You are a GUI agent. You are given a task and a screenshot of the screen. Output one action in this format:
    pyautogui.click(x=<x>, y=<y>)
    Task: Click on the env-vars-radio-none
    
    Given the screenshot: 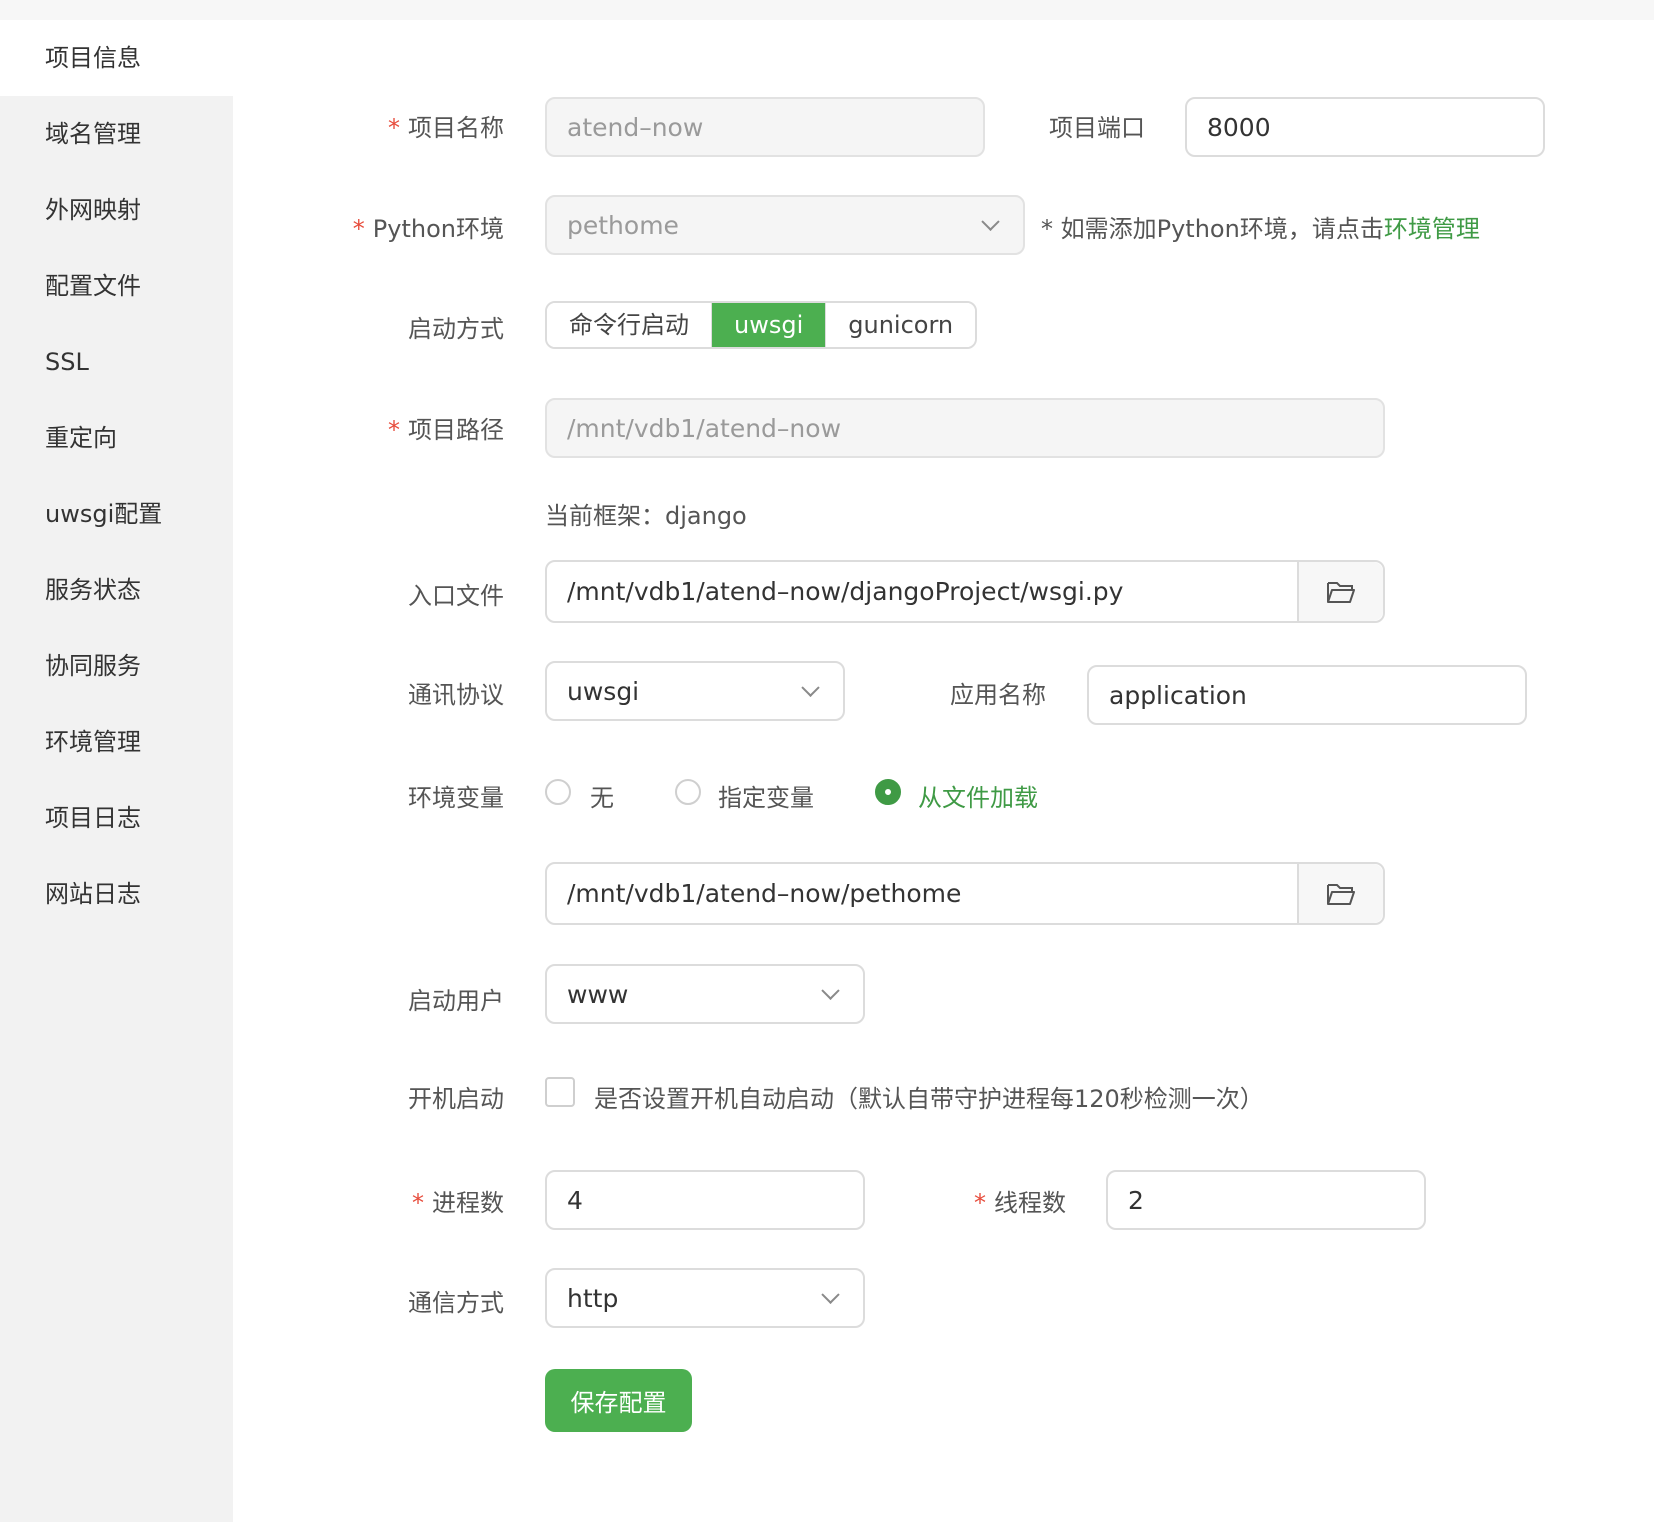 What is the action you would take?
    pyautogui.click(x=558, y=792)
    